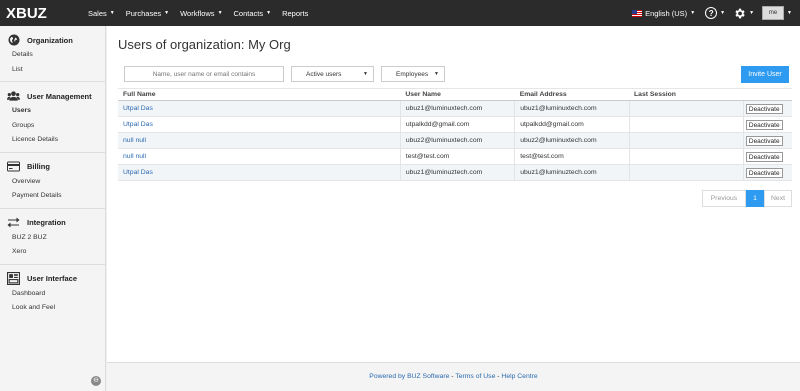 This screenshot has height=391, width=800. I want to click on col-full-name: Full Name, so click(259, 94).